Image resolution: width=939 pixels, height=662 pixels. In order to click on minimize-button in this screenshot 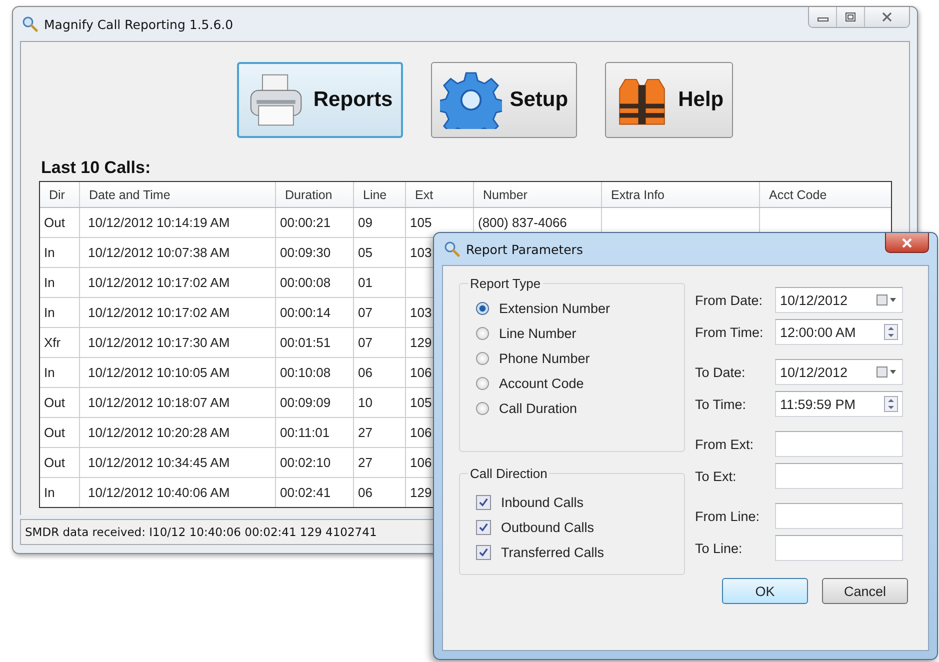, I will do `click(823, 17)`.